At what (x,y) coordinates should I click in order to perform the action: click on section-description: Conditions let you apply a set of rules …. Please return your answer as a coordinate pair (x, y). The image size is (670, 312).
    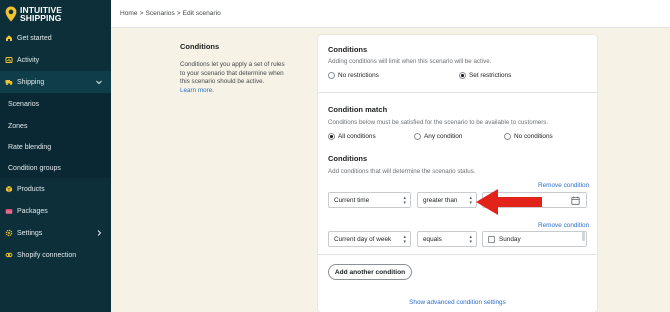
    Looking at the image, I should click on (232, 73).